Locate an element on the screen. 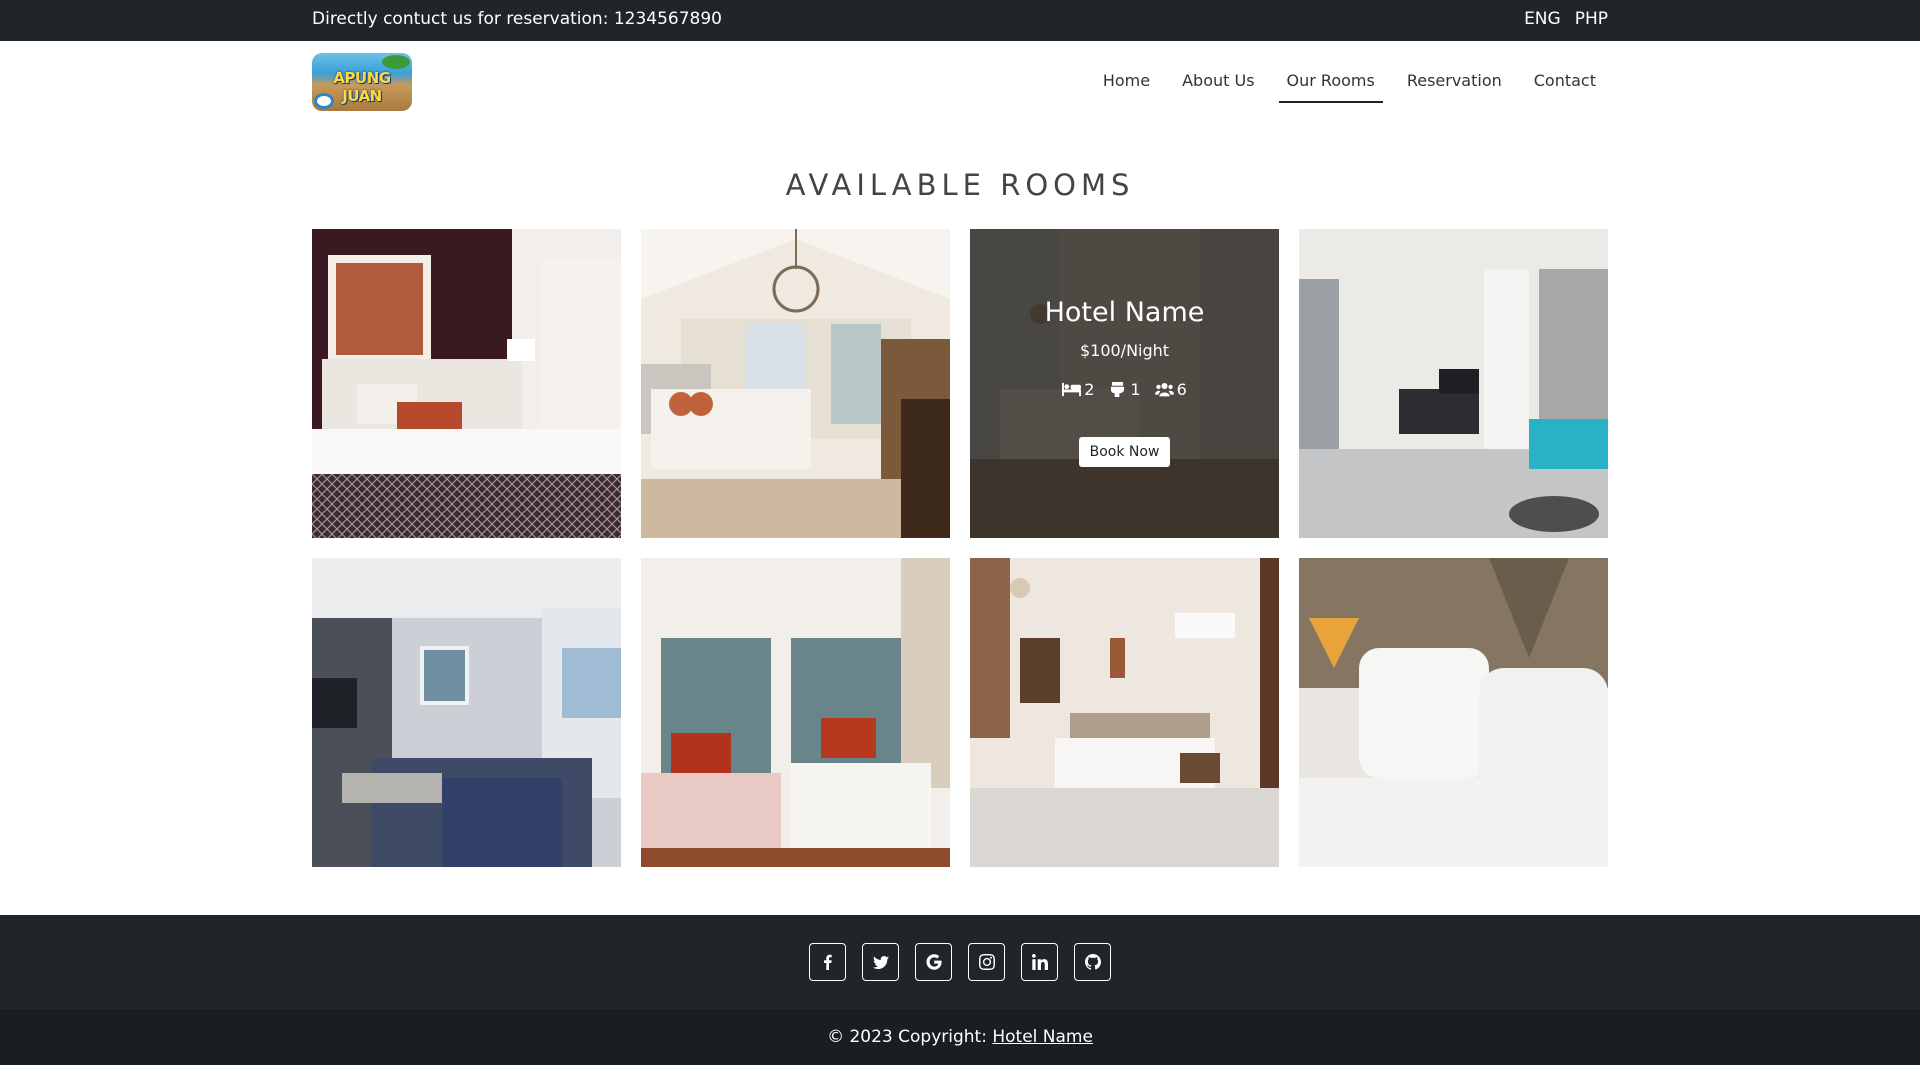 This screenshot has width=1920, height=1065. facebook-link is located at coordinates (827, 962).